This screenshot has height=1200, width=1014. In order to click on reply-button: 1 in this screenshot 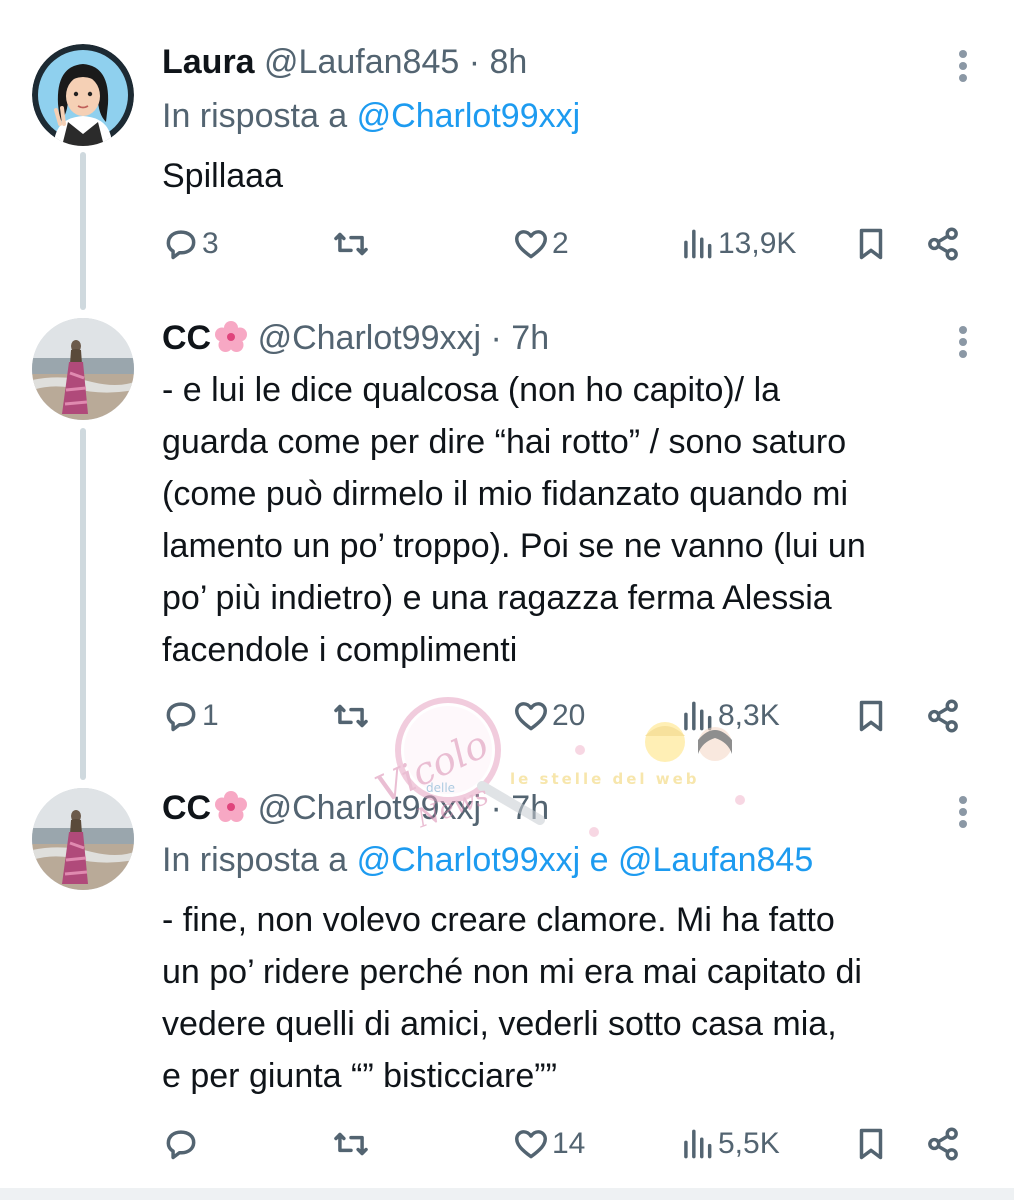, I will do `click(190, 716)`.